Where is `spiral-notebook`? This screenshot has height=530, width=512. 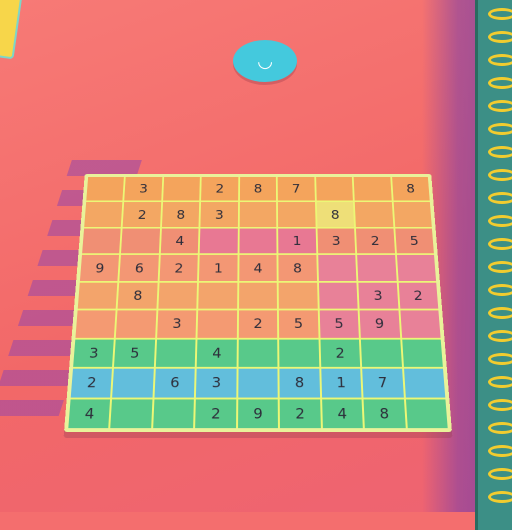
spiral-notebook is located at coordinates (493, 265).